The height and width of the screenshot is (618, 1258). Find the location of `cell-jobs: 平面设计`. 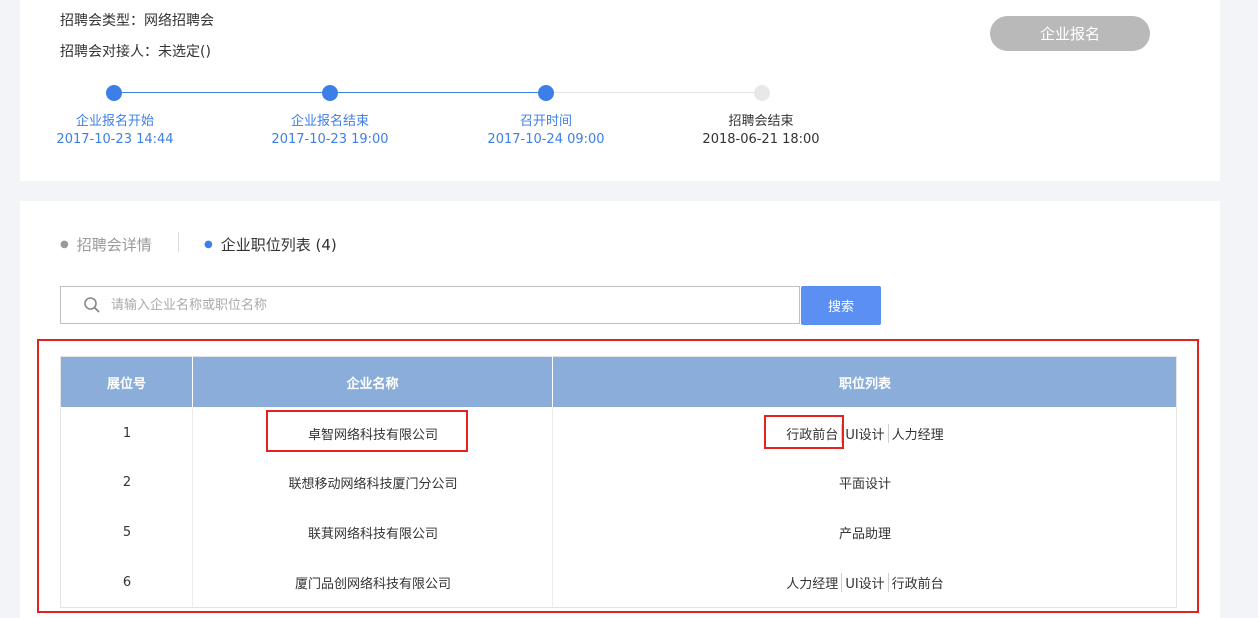

cell-jobs: 平面设计 is located at coordinates (865, 482).